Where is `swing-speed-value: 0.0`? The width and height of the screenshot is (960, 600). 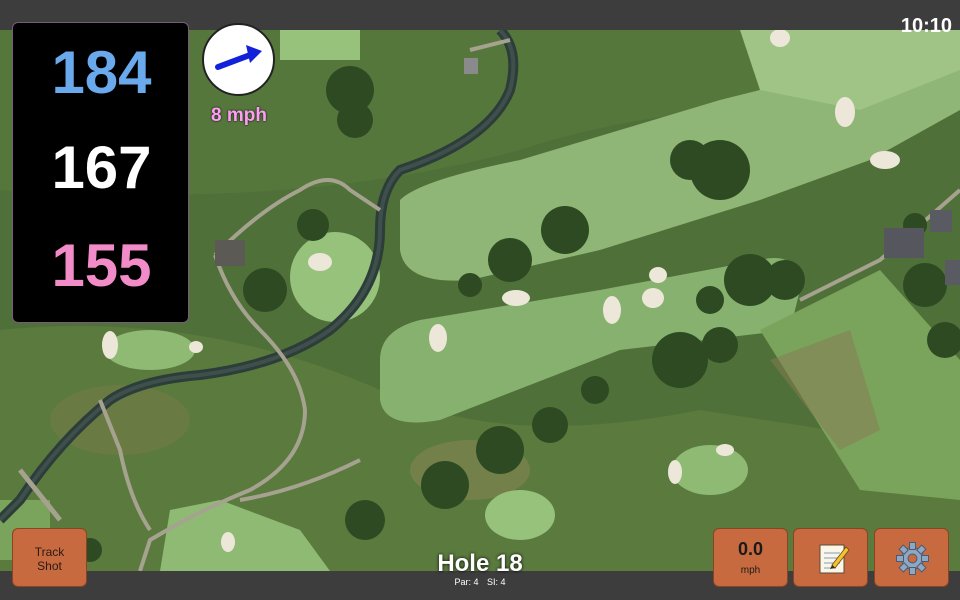 swing-speed-value: 0.0 is located at coordinates (750, 549).